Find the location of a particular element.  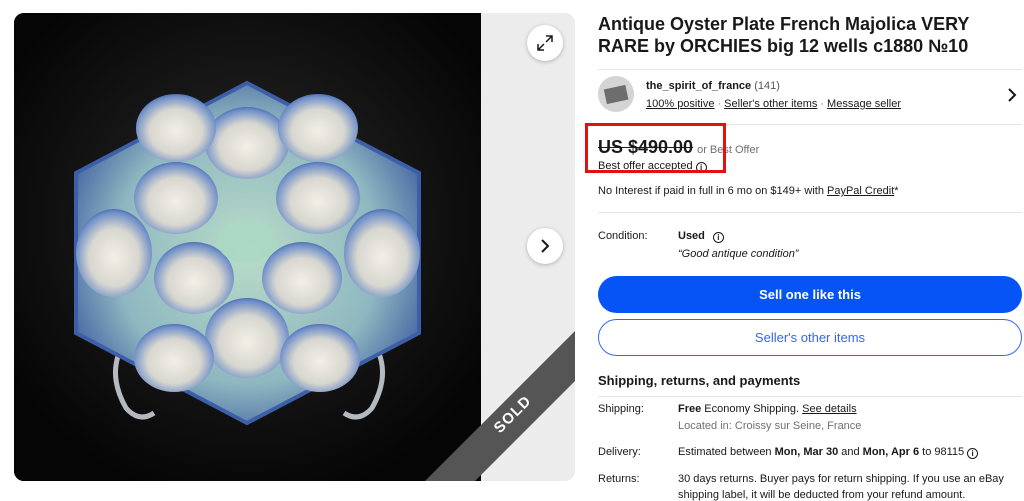

delivery-start: Mon, Mar 30 is located at coordinates (806, 452).